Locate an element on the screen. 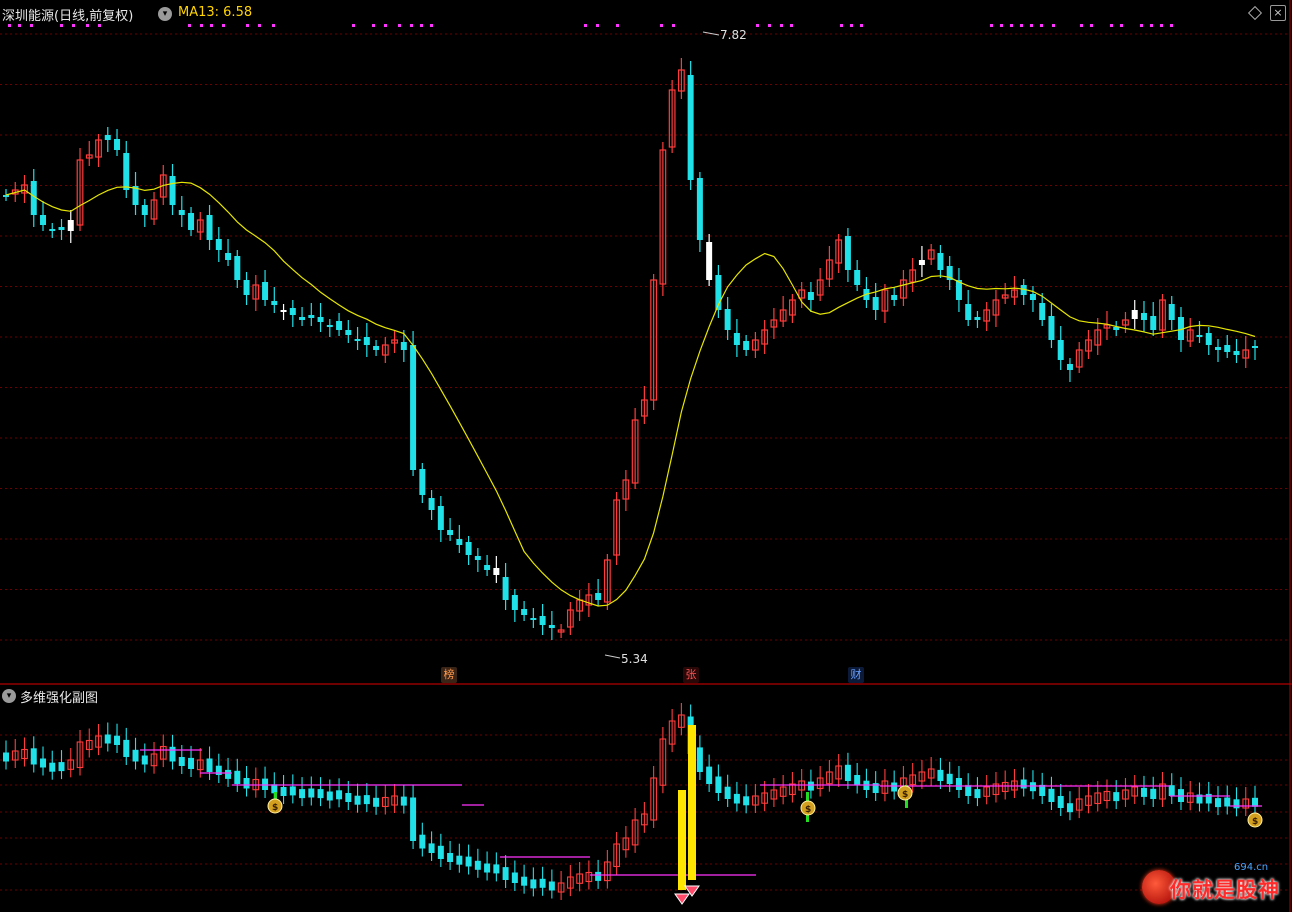 This screenshot has height=912, width=1292. chart-title: 深圳能源(日线,前复权) is located at coordinates (68, 16).